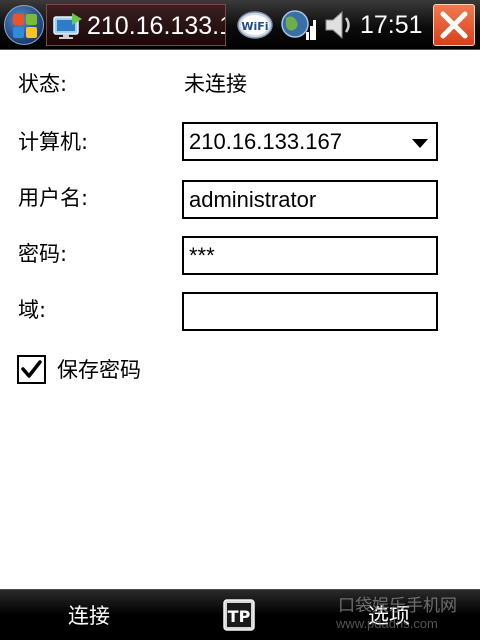 This screenshot has height=640, width=480. Describe the element at coordinates (298, 25) in the screenshot. I see `signal-icon` at that location.